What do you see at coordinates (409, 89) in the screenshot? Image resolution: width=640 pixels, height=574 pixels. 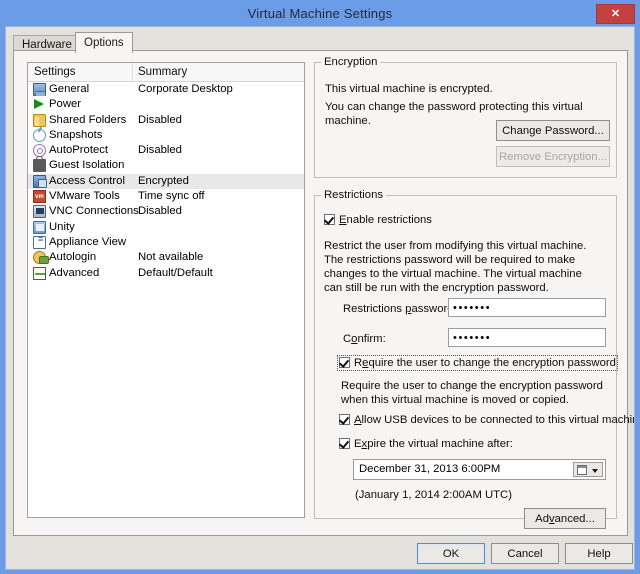 I see `encryption-status-text: This virtual machine is encrypted.` at bounding box center [409, 89].